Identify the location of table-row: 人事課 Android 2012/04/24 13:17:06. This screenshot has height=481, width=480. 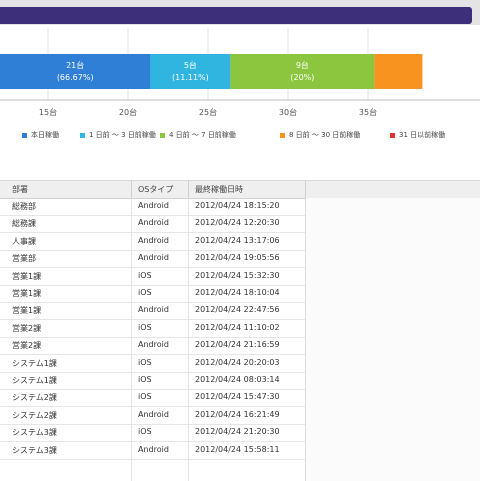
(152, 242).